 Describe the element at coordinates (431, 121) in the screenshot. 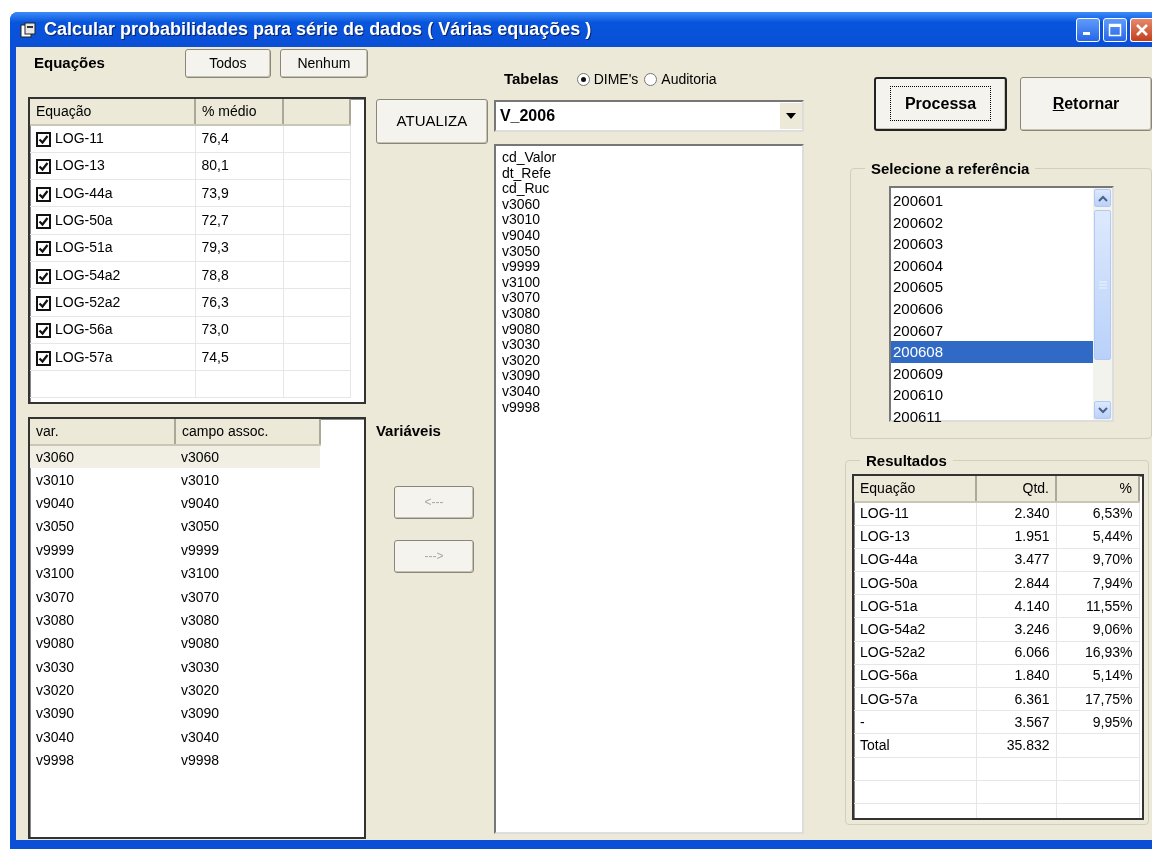

I see `update-button: ATUALIZA` at that location.